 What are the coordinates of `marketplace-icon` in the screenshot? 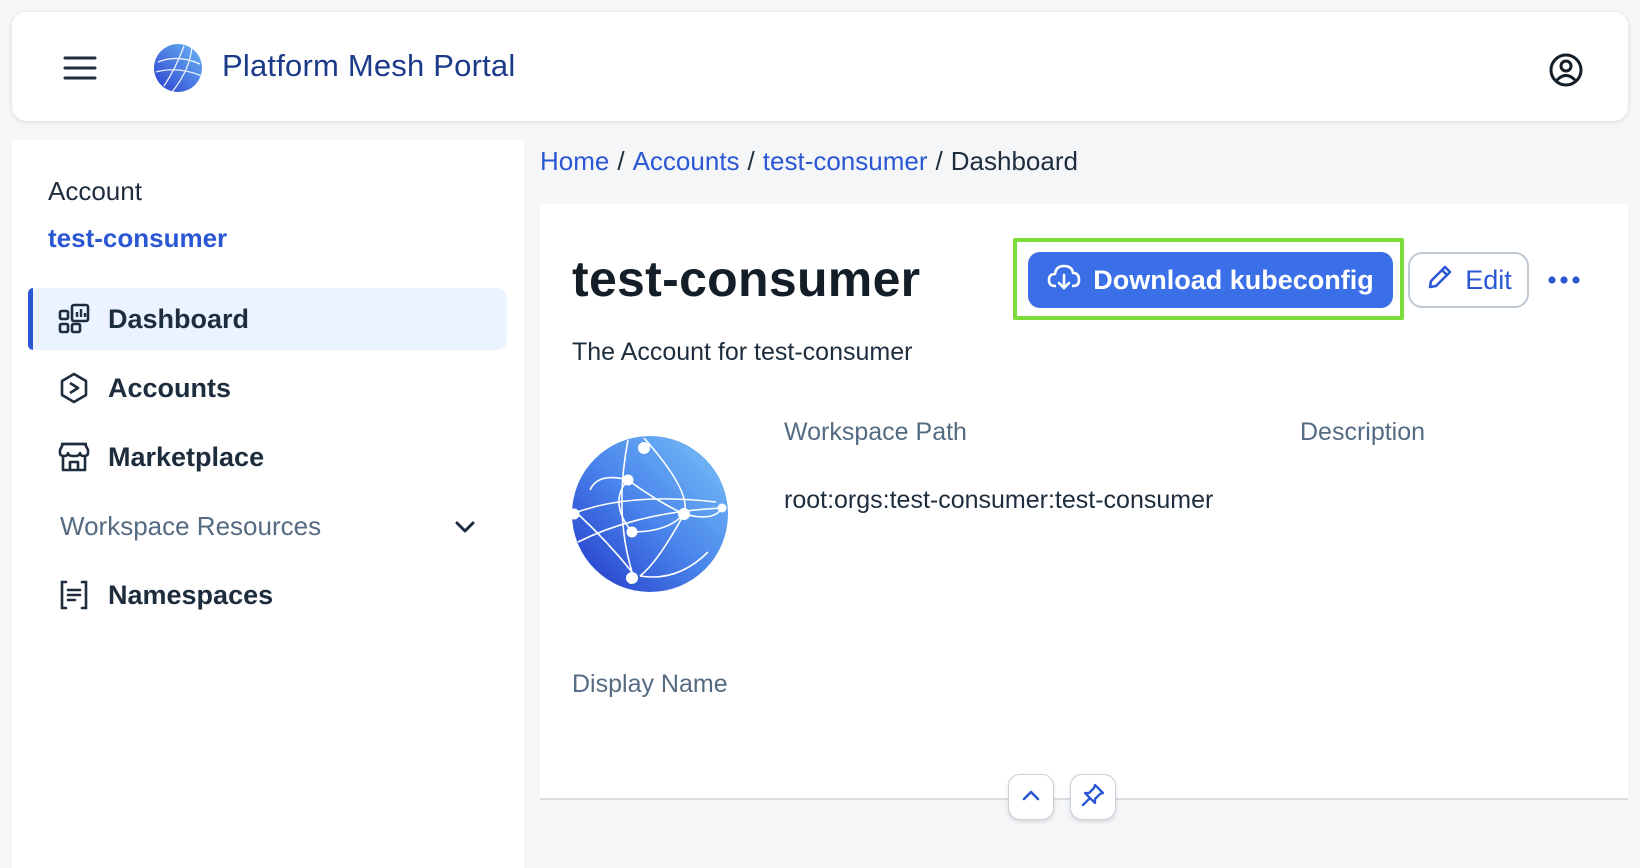 It's located at (74, 457).